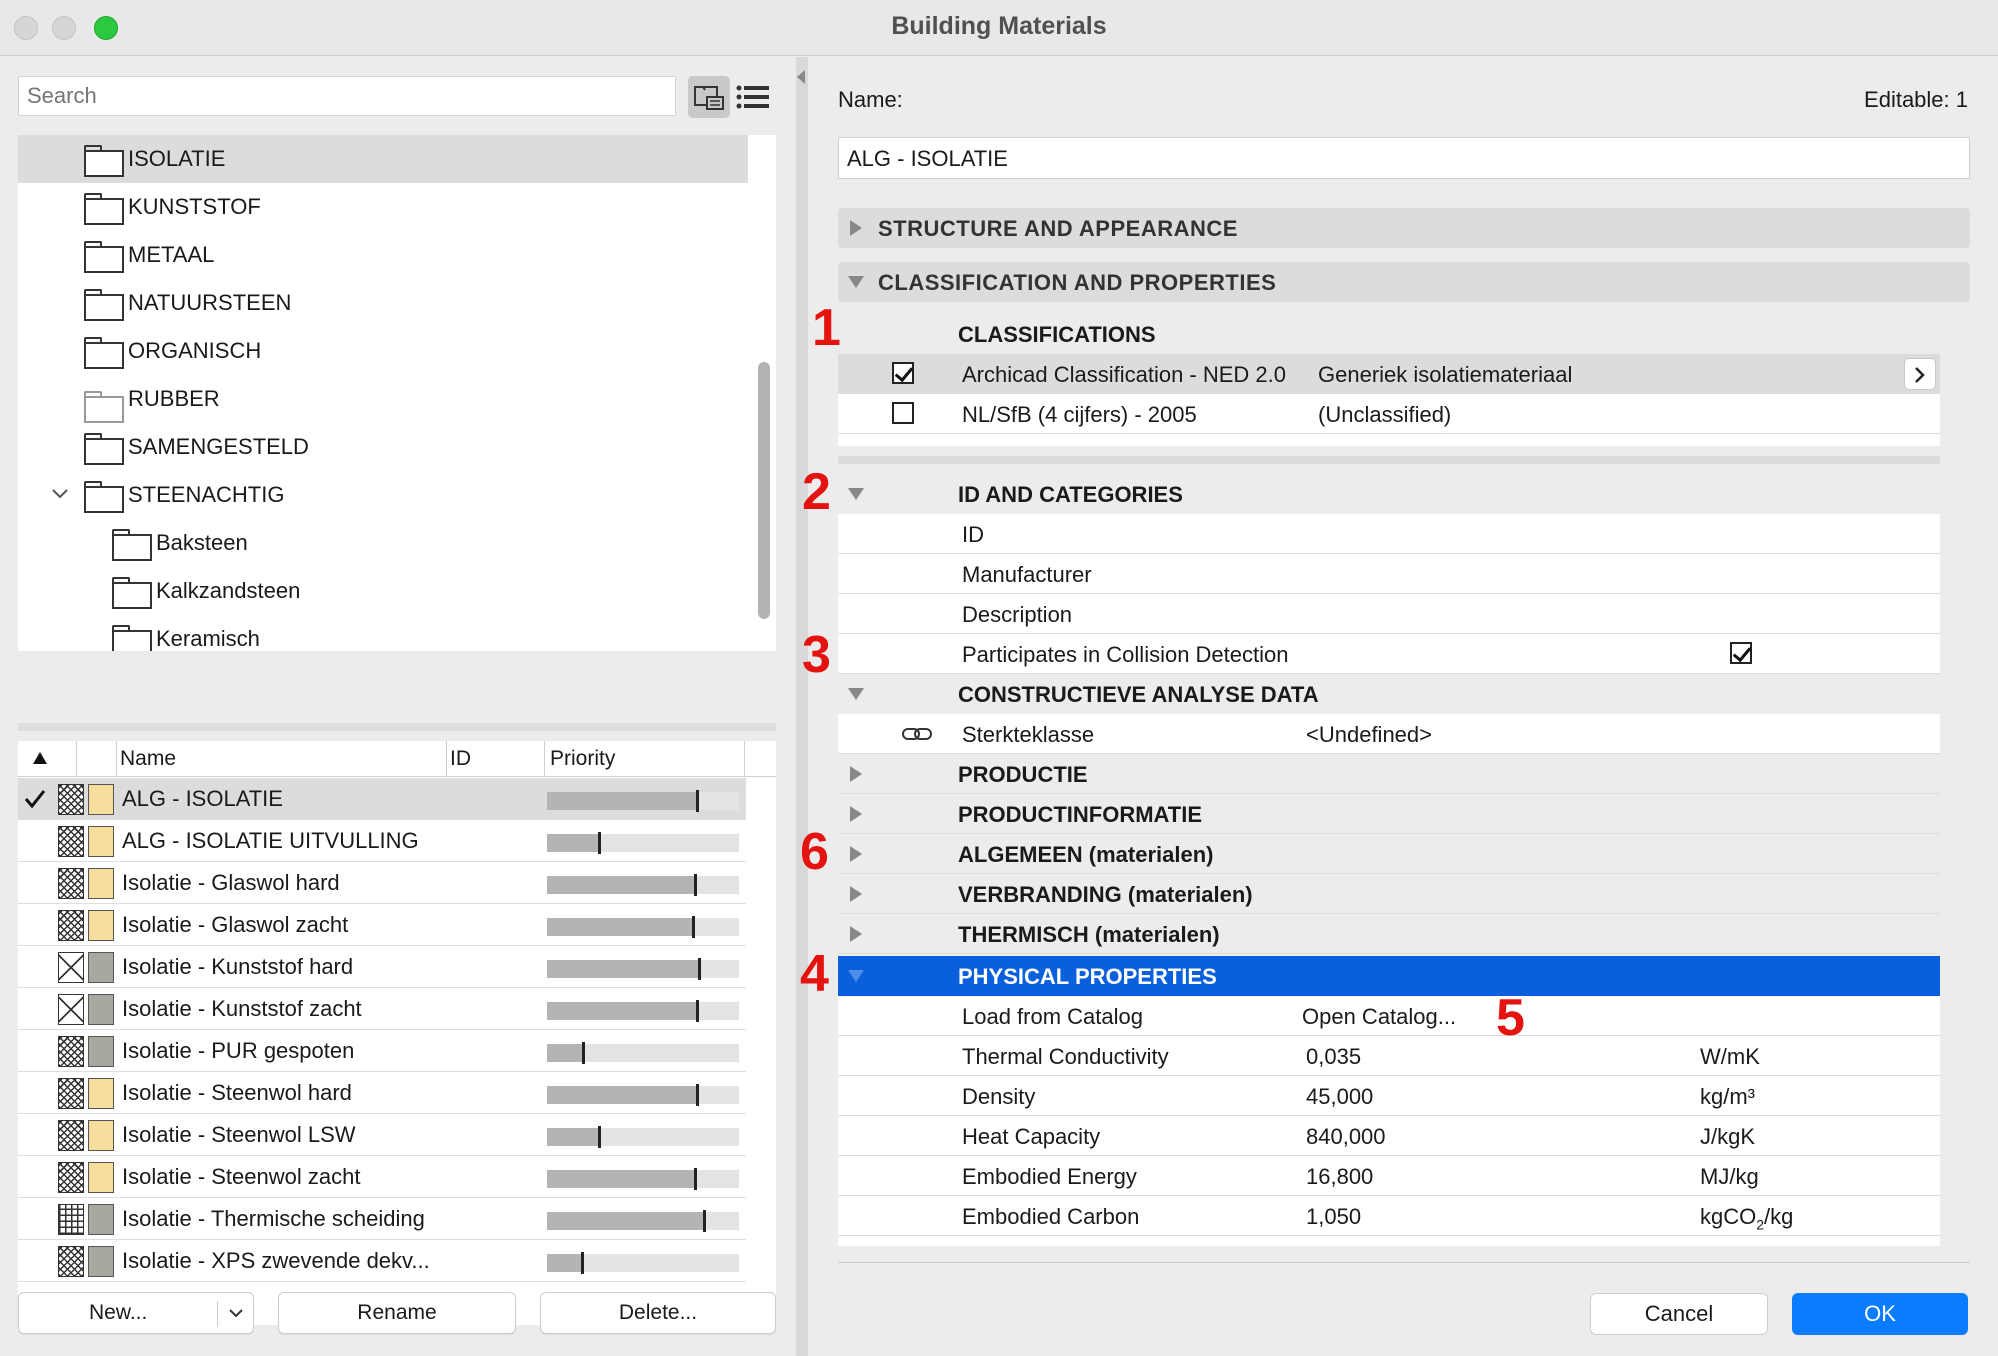 This screenshot has height=1356, width=1998. Describe the element at coordinates (1339, 1097) in the screenshot. I see `property-value: 45,000` at that location.